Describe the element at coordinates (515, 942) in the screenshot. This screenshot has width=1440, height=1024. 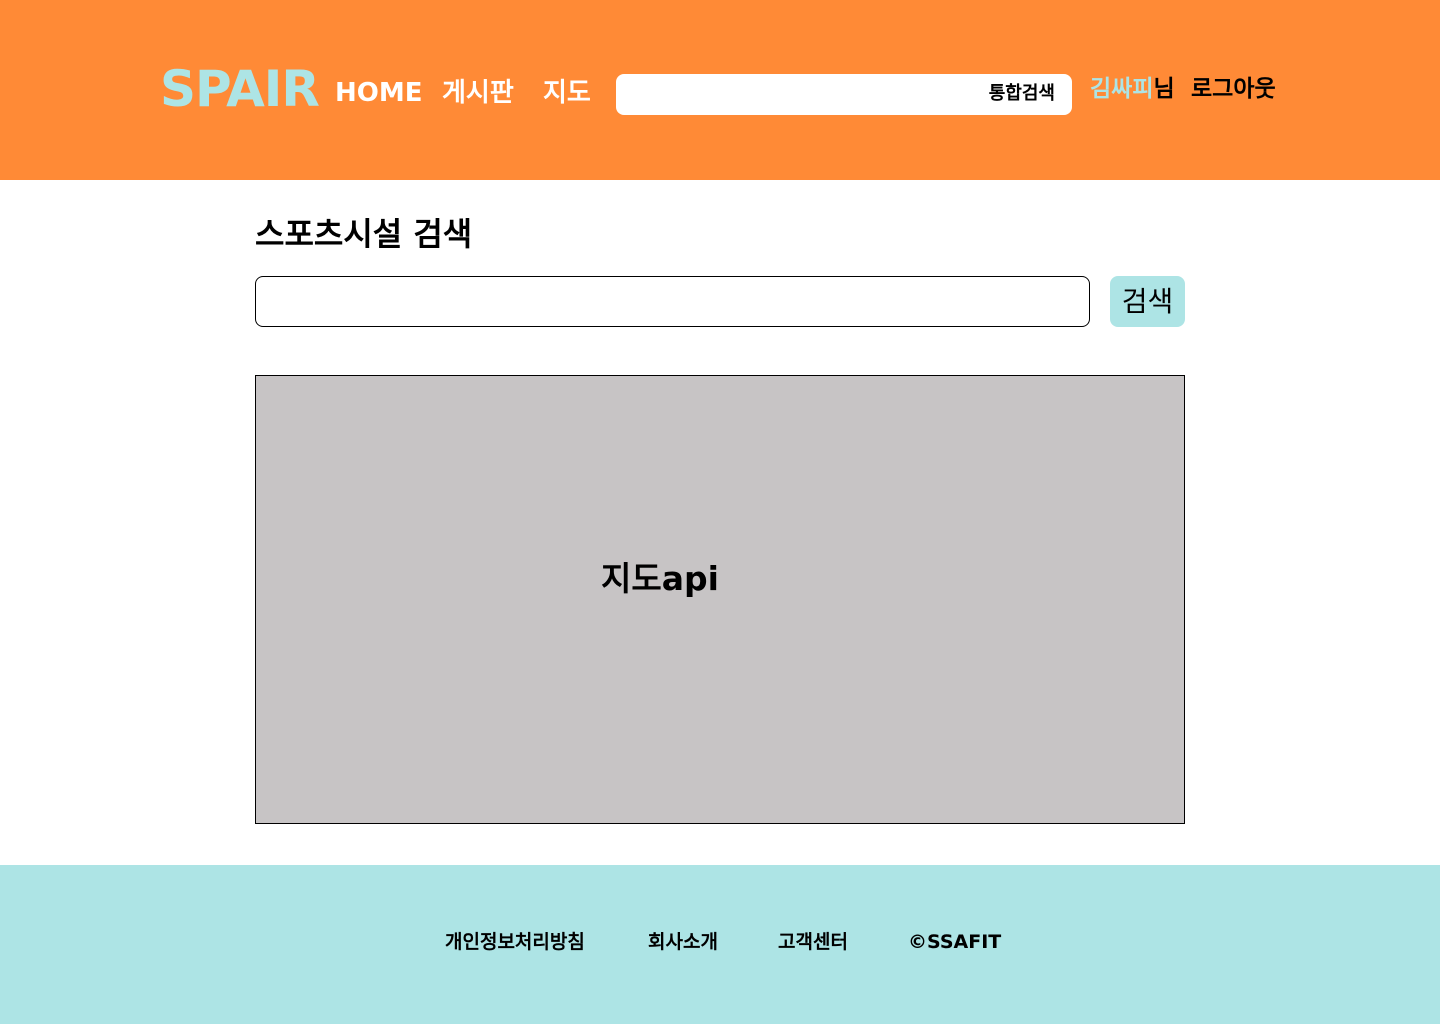
I see `footer-privacy-link: 개인정보처리방침` at that location.